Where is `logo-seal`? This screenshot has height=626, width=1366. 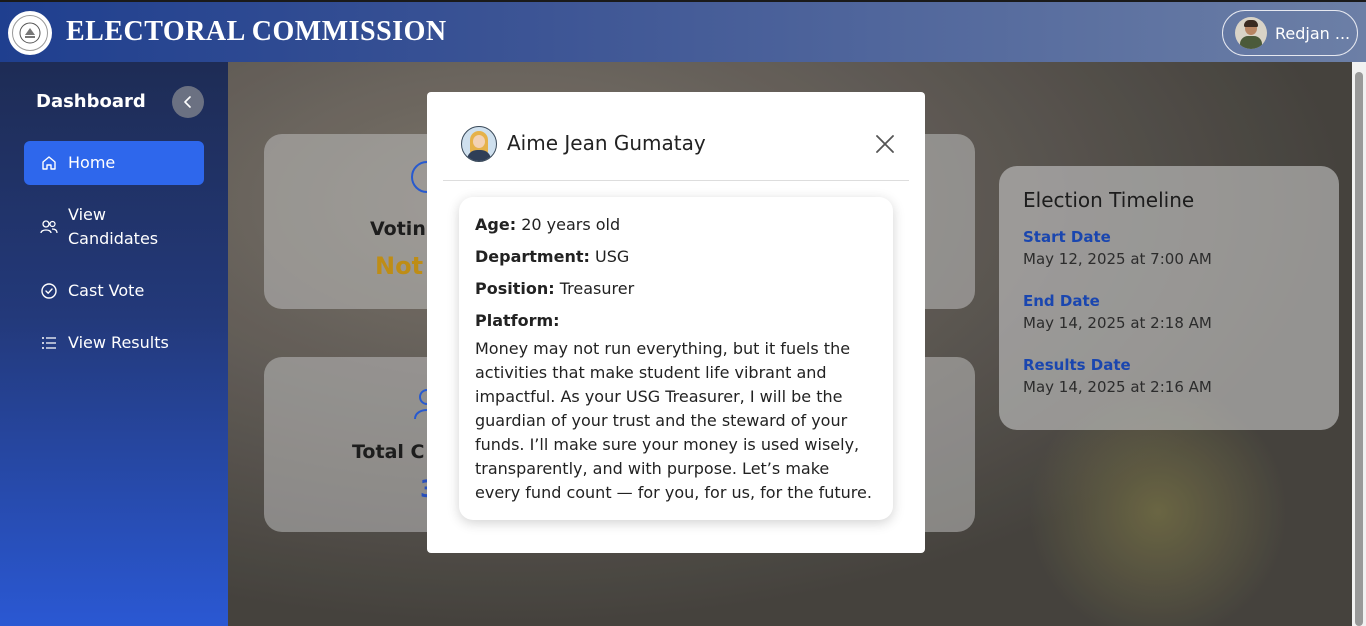 logo-seal is located at coordinates (30, 33).